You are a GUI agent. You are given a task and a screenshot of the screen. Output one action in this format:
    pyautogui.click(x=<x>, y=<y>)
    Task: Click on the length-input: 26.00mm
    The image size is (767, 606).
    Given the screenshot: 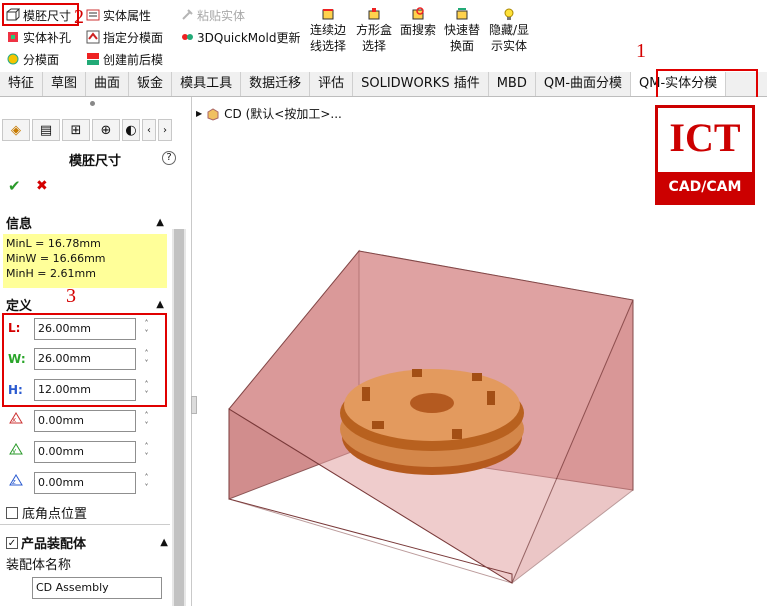 What is the action you would take?
    pyautogui.click(x=85, y=329)
    